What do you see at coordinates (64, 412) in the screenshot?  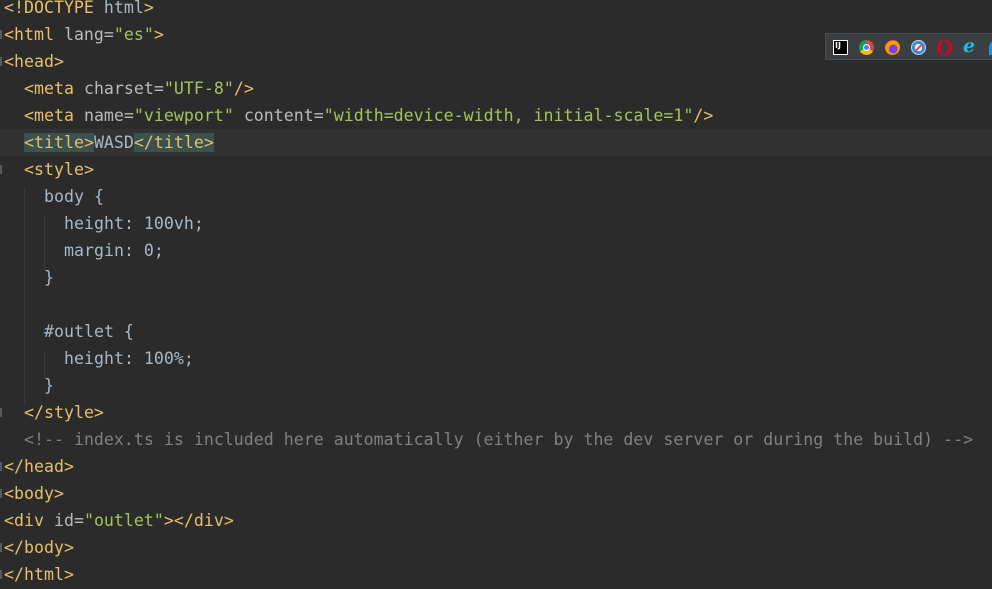 I see `style-close-tag: </style>` at bounding box center [64, 412].